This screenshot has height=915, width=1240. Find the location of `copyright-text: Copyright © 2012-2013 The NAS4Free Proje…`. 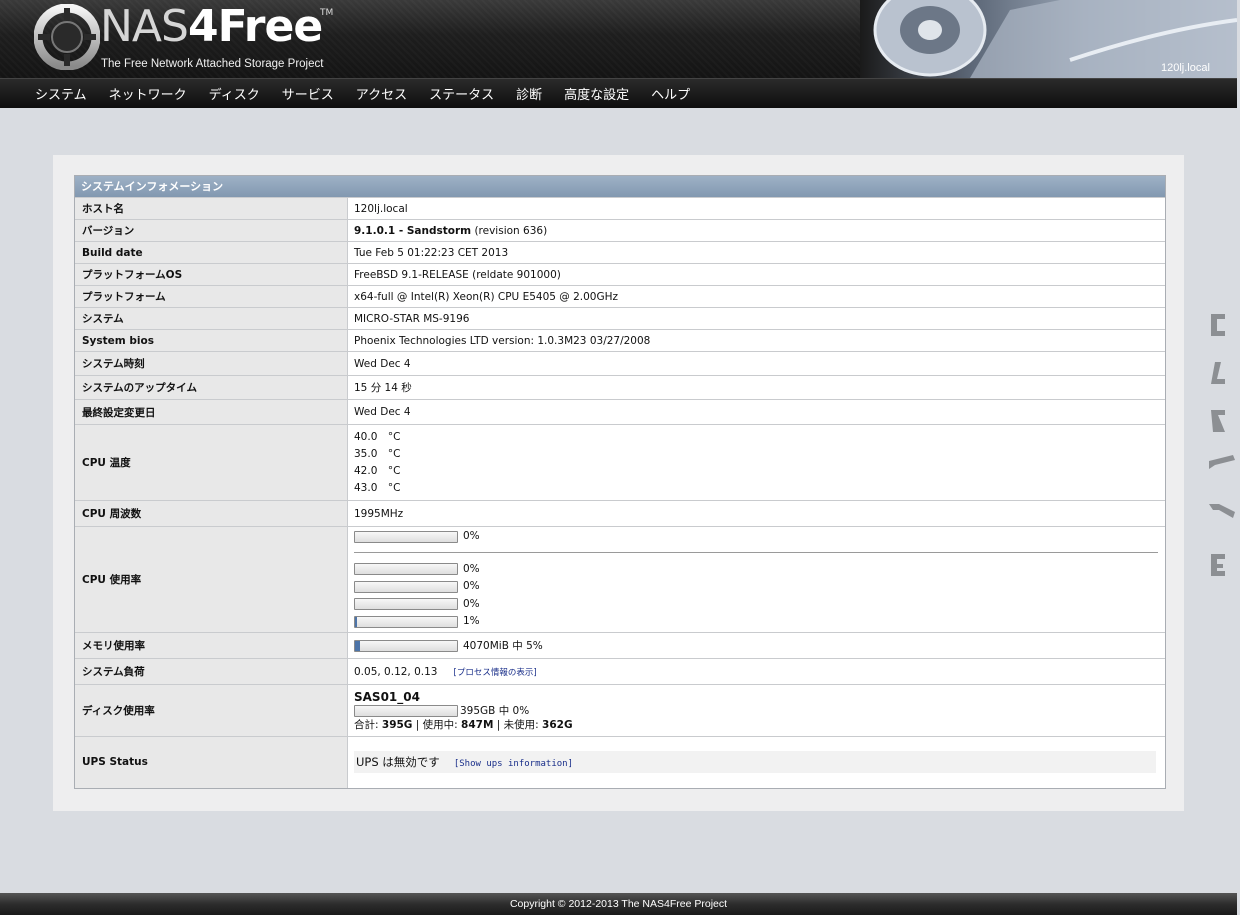

copyright-text: Copyright © 2012-2013 The NAS4Free Proje… is located at coordinates (618, 904).